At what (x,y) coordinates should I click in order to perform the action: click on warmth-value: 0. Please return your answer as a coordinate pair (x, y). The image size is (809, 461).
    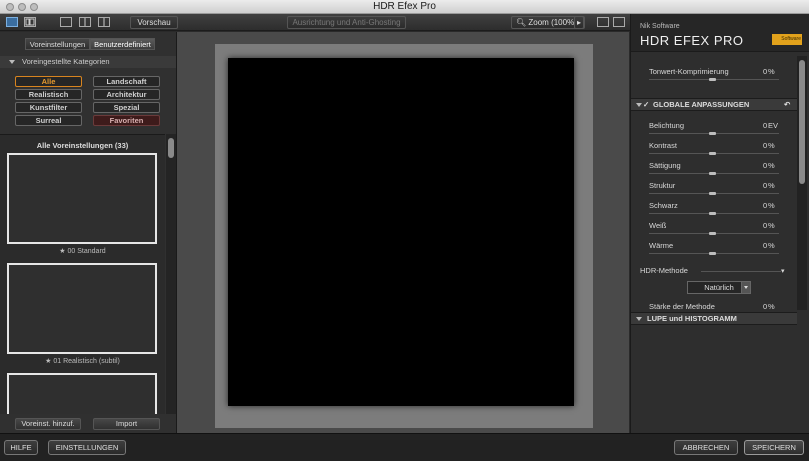
    Looking at the image, I should click on (765, 245).